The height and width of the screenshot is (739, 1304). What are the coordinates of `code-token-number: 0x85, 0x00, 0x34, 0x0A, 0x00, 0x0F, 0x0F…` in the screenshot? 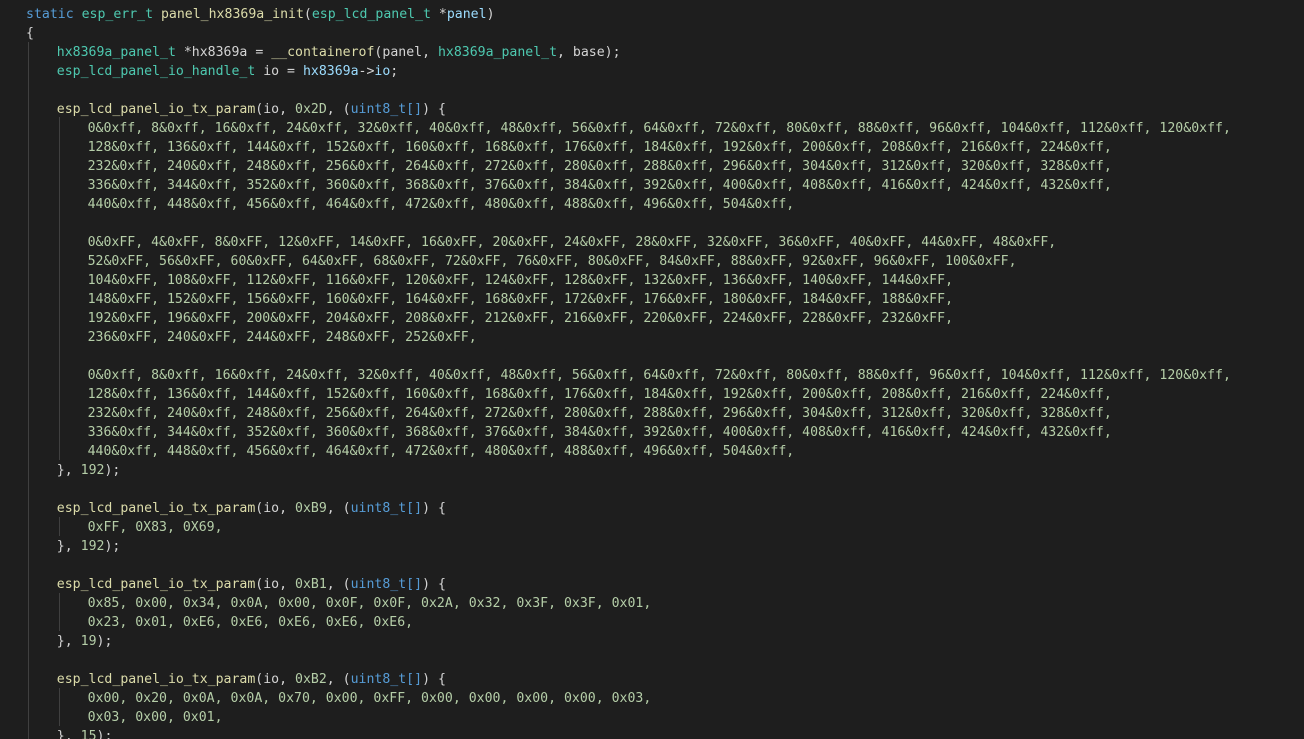 It's located at (369, 603).